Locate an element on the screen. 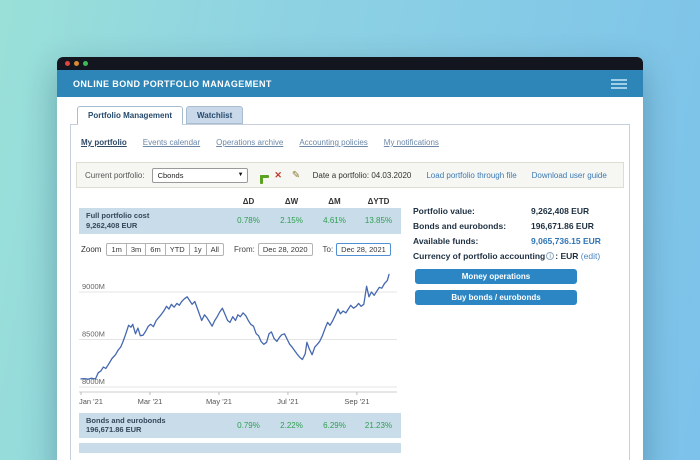 The width and height of the screenshot is (700, 460). summary-row: Available funds: 9,065,736.15 EUR is located at coordinates (521, 241).